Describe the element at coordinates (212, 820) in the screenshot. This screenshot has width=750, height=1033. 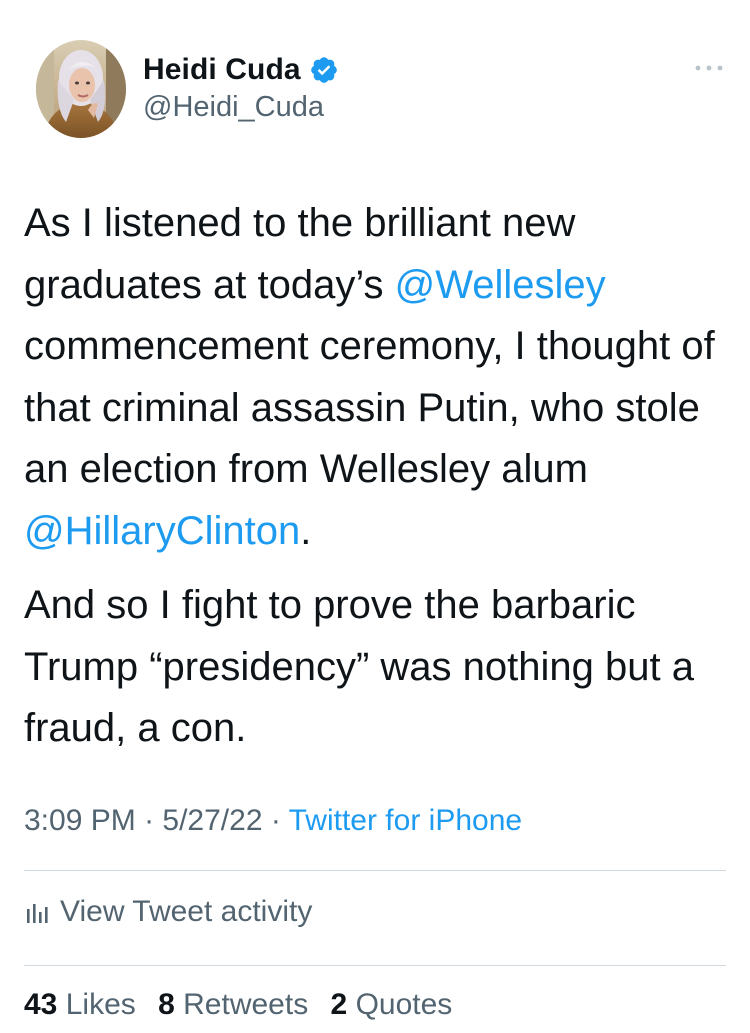
I see `tweet-date: 5/27/22` at that location.